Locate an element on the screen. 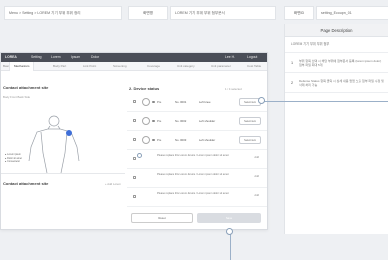  description-item-number: 1 is located at coordinates (292, 62).